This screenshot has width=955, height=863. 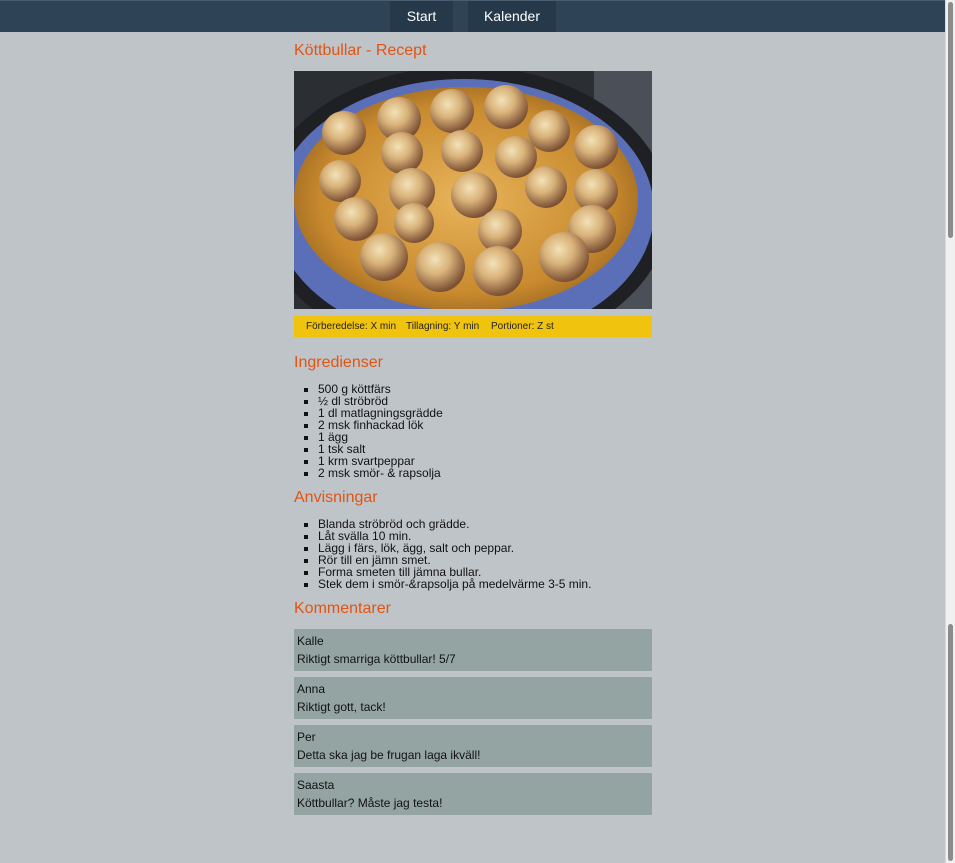 I want to click on cook-time: Tillagning: Y min, so click(x=443, y=326).